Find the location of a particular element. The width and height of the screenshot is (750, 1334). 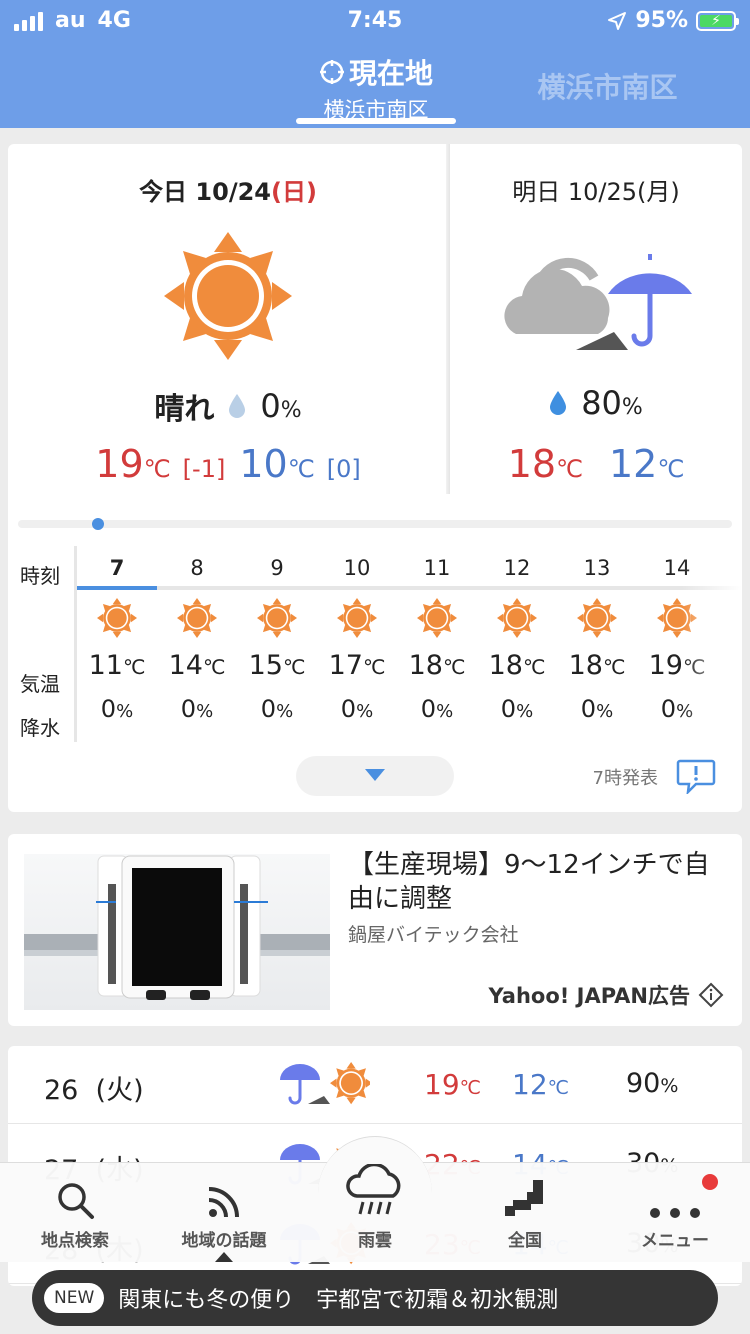

ticker-text: 関東にも冬の便り 宇都宮で初霜＆初氷観測 is located at coordinates (338, 1300).